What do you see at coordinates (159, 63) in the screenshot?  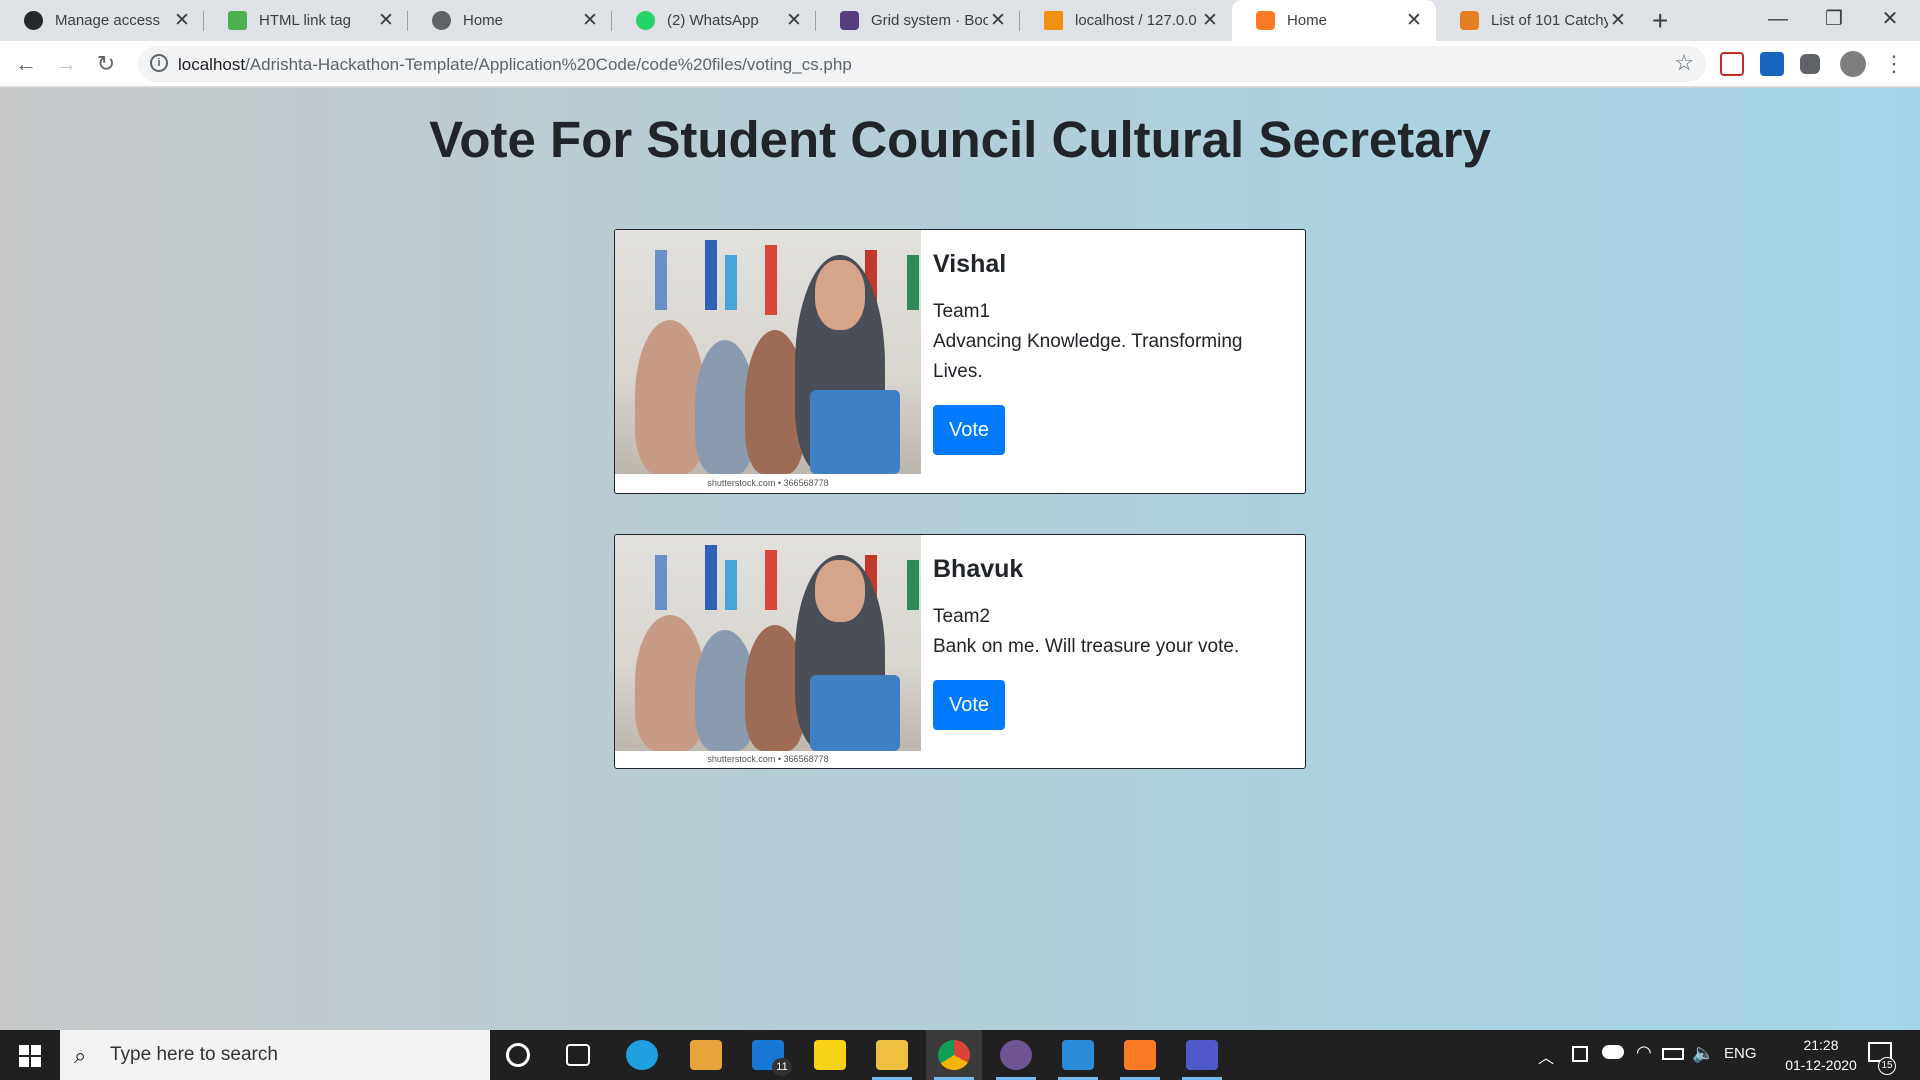 I see `info-icon: i` at bounding box center [159, 63].